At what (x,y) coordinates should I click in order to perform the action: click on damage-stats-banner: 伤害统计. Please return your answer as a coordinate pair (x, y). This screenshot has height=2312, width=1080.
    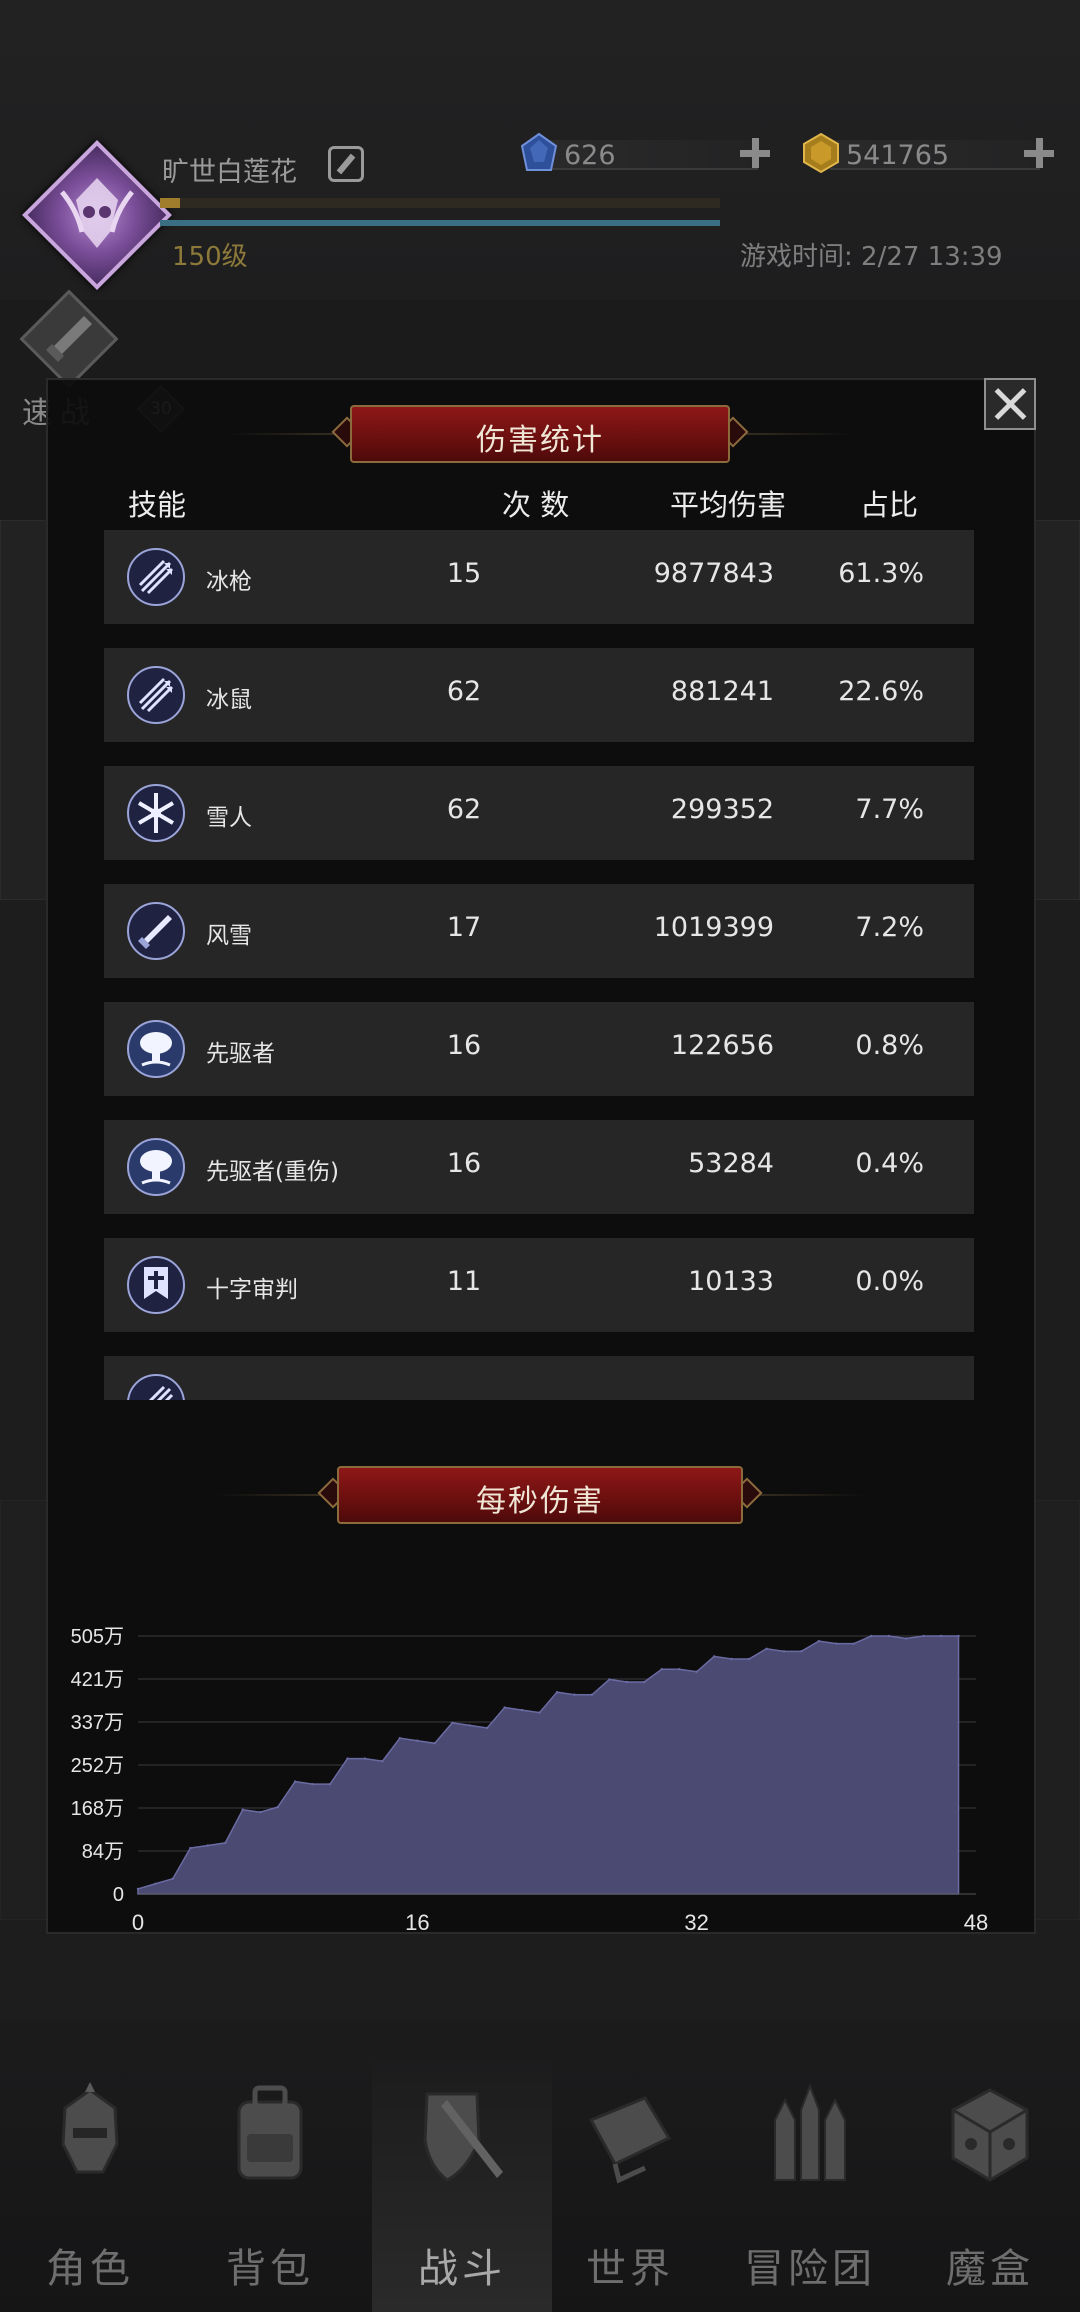
    Looking at the image, I should click on (540, 434).